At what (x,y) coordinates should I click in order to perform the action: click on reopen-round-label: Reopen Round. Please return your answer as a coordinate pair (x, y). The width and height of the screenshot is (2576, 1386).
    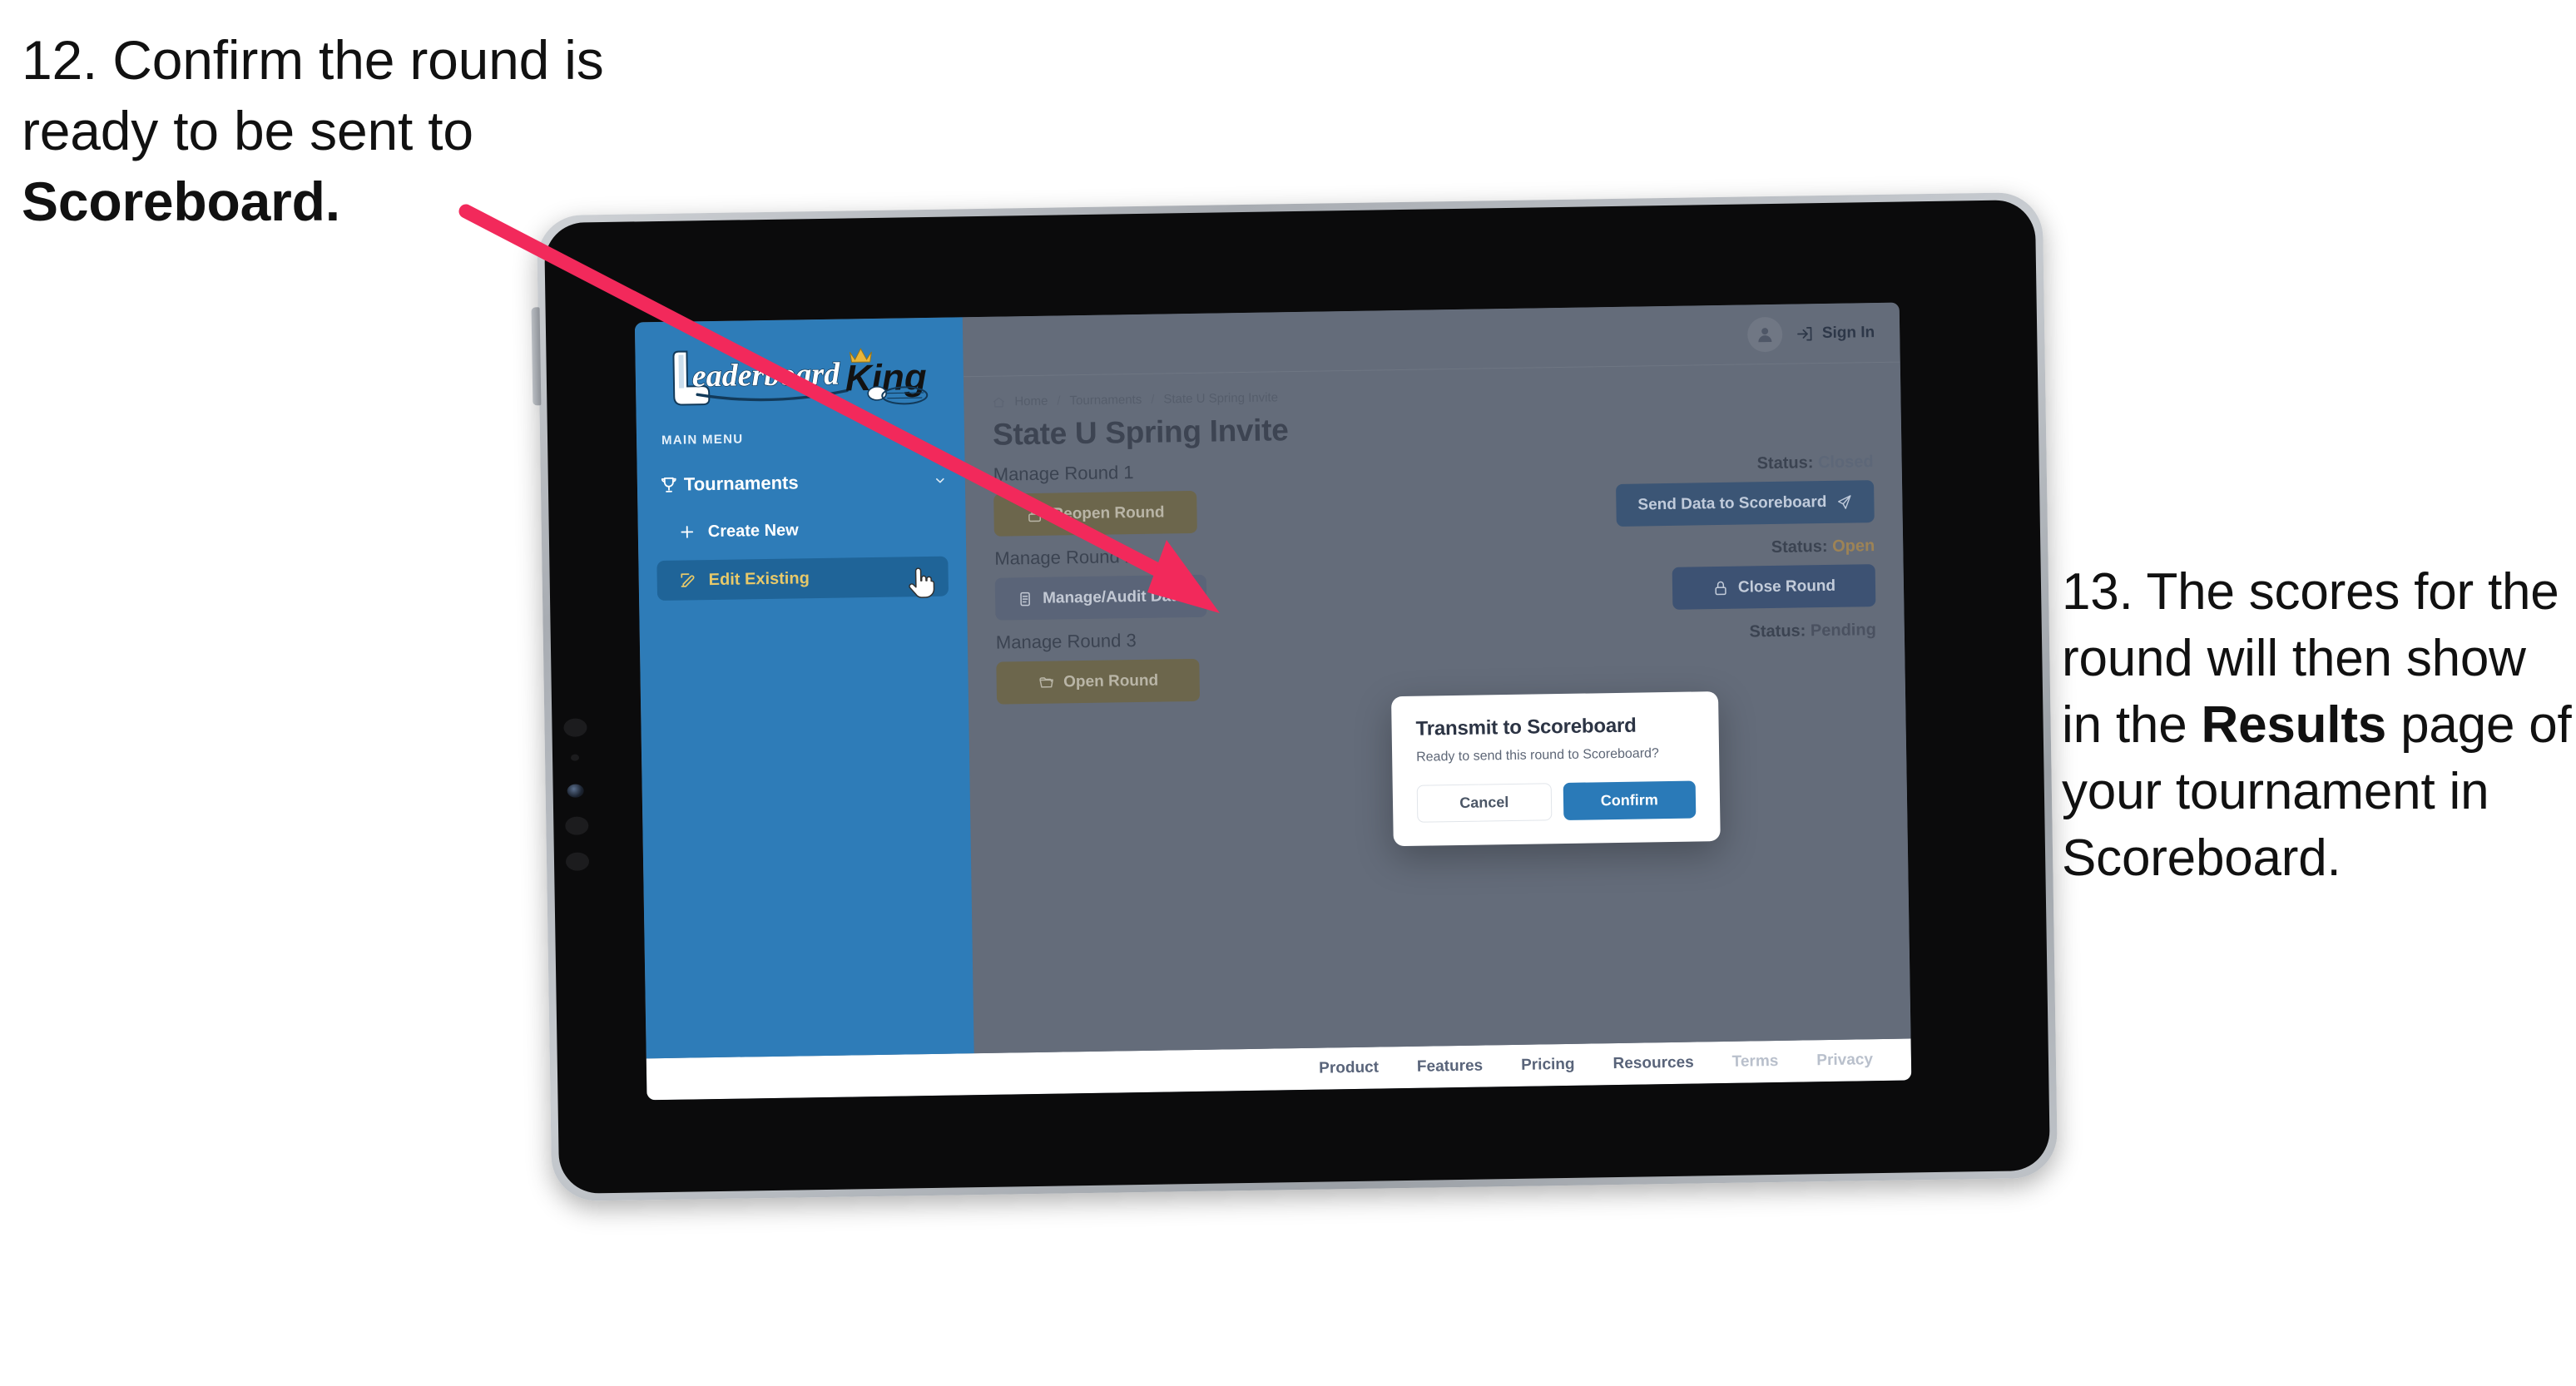
    Looking at the image, I should click on (1108, 512).